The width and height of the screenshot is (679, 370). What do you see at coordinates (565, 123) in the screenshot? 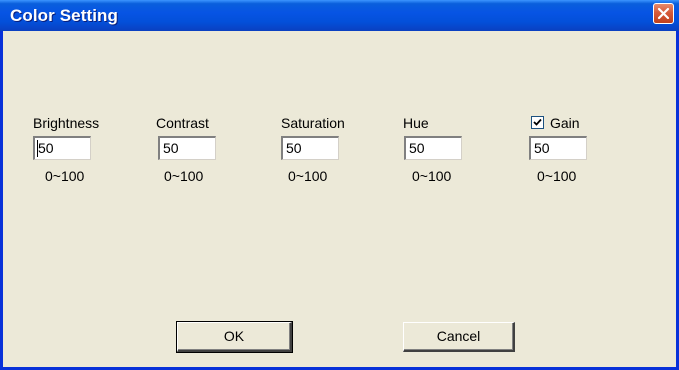
I see `gain-label: Gain` at bounding box center [565, 123].